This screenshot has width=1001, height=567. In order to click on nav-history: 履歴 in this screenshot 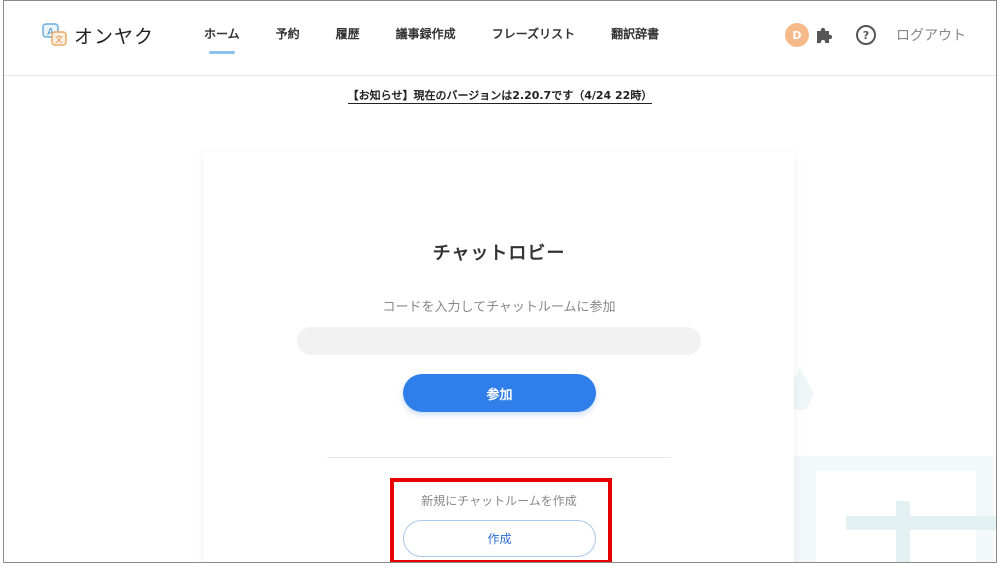, I will do `click(348, 37)`.